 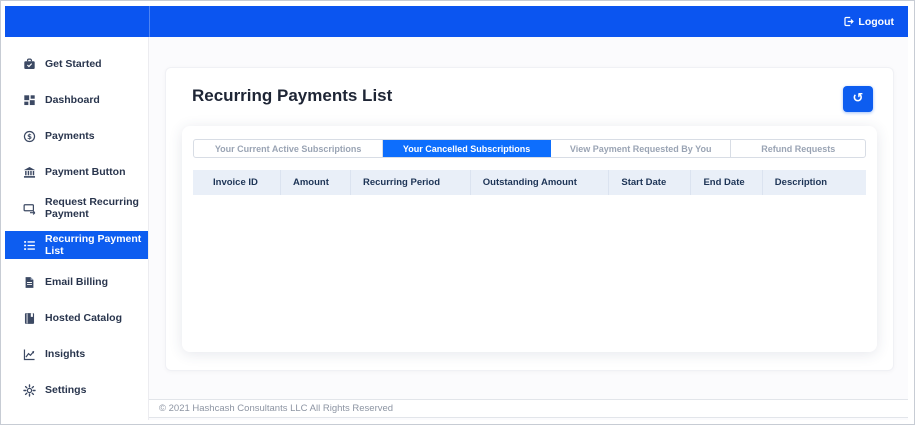 I want to click on column-amount: Amount, so click(x=315, y=182).